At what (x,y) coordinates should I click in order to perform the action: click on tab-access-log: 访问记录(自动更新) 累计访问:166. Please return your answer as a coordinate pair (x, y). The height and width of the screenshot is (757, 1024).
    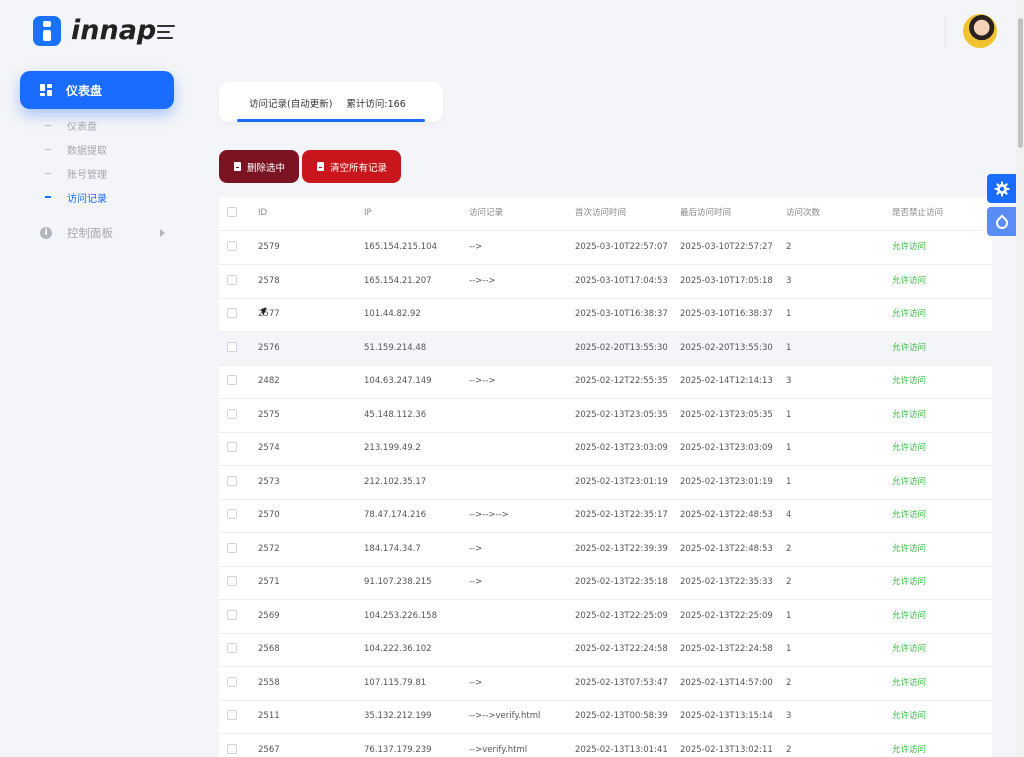
    Looking at the image, I should click on (327, 103).